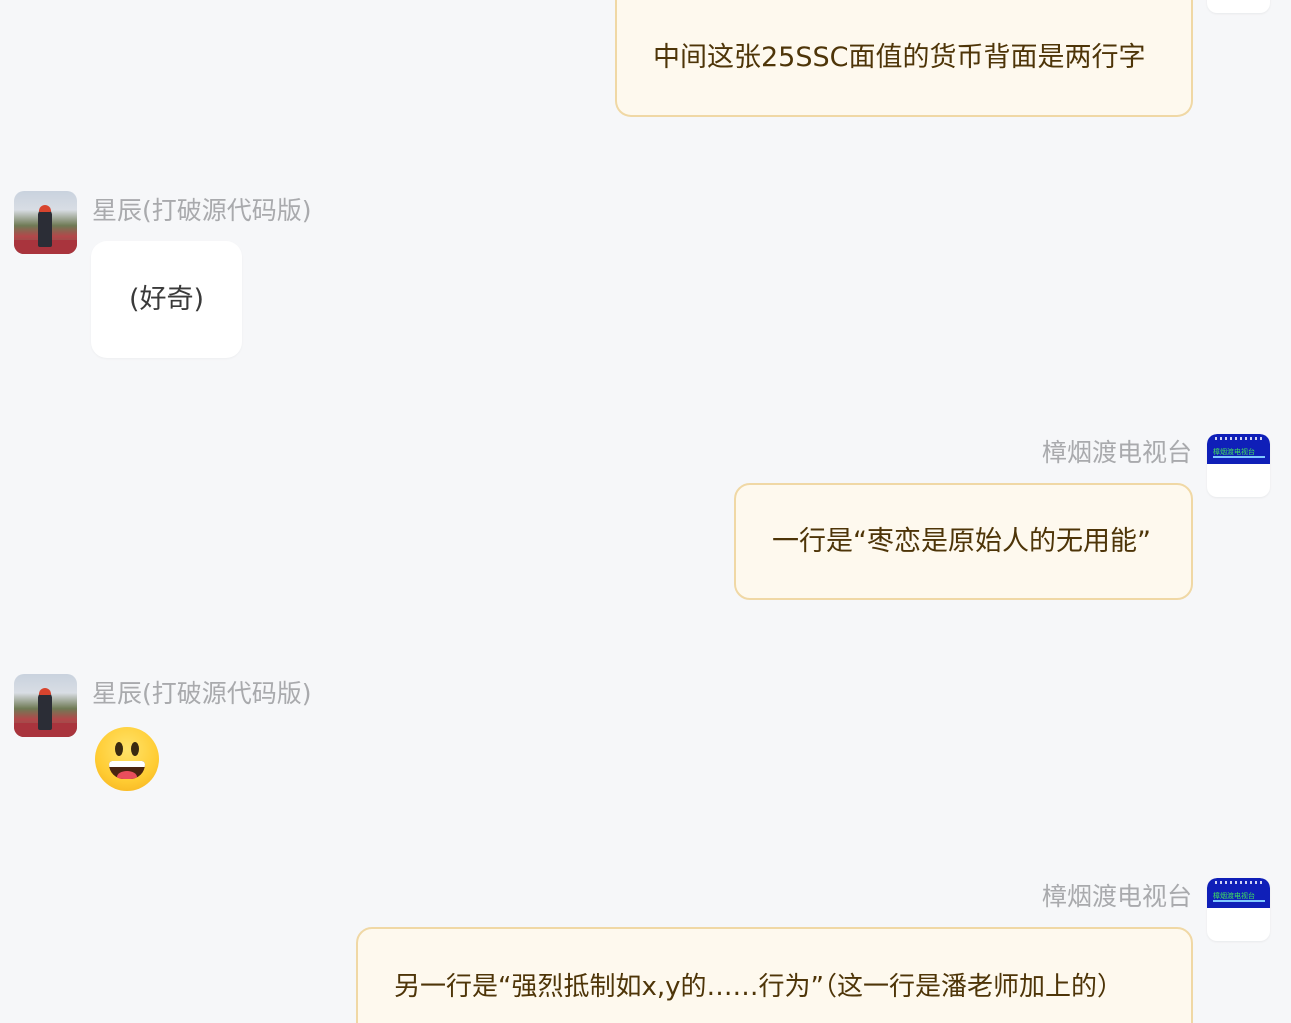 This screenshot has width=1291, height=1023. Describe the element at coordinates (127, 764) in the screenshot. I see `emoji-teeth` at that location.